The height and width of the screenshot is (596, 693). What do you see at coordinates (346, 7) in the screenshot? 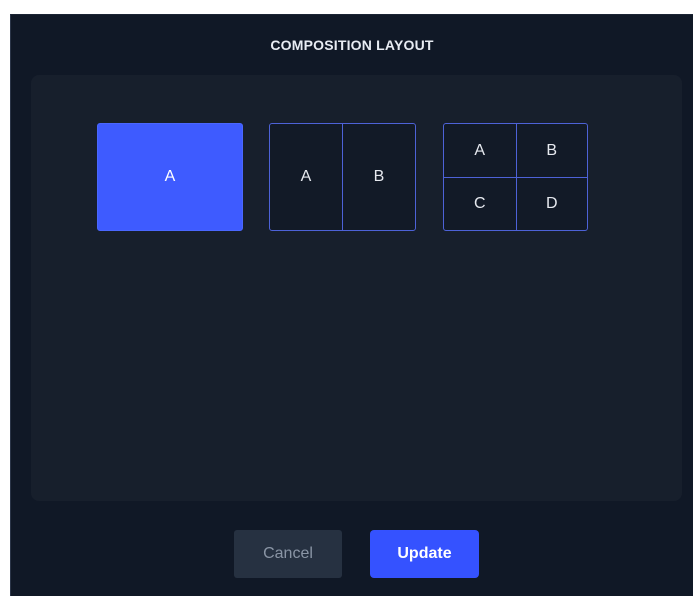
I see `top-strip` at bounding box center [346, 7].